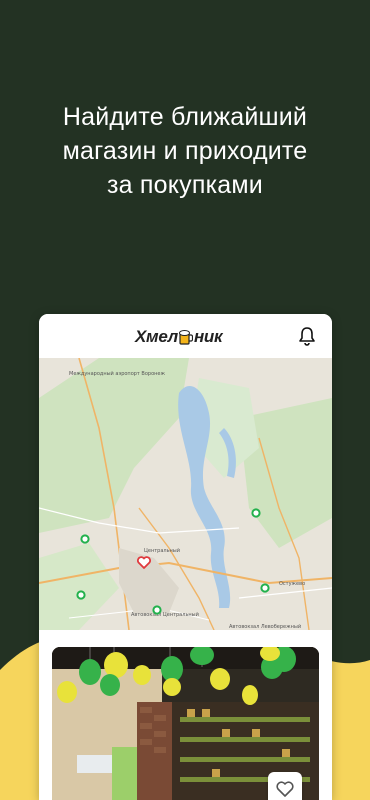  I want to click on headline-line-3: за покупками, so click(185, 185).